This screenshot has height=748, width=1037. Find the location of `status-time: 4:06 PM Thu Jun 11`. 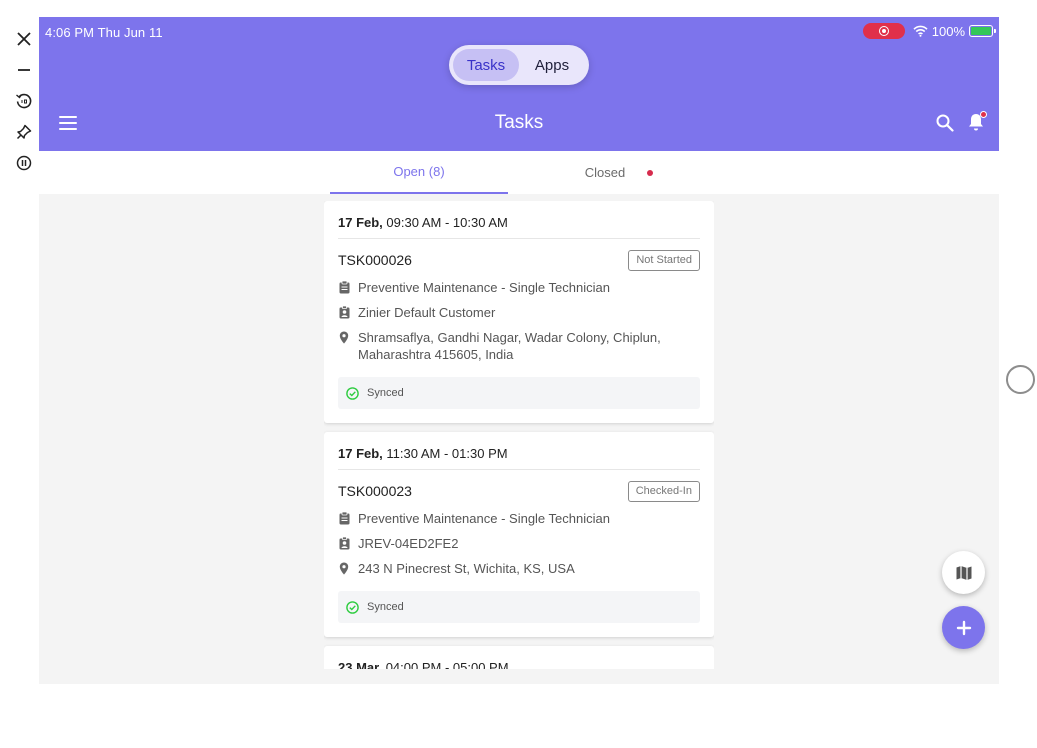

status-time: 4:06 PM Thu Jun 11 is located at coordinates (104, 32).